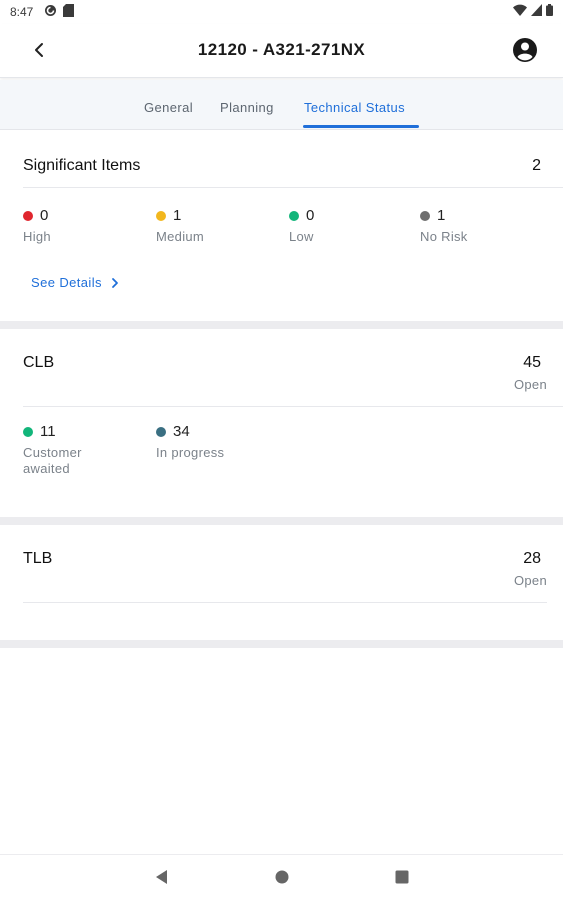  What do you see at coordinates (281, 105) in the screenshot?
I see `tab-bar: General Planning Technical Status` at bounding box center [281, 105].